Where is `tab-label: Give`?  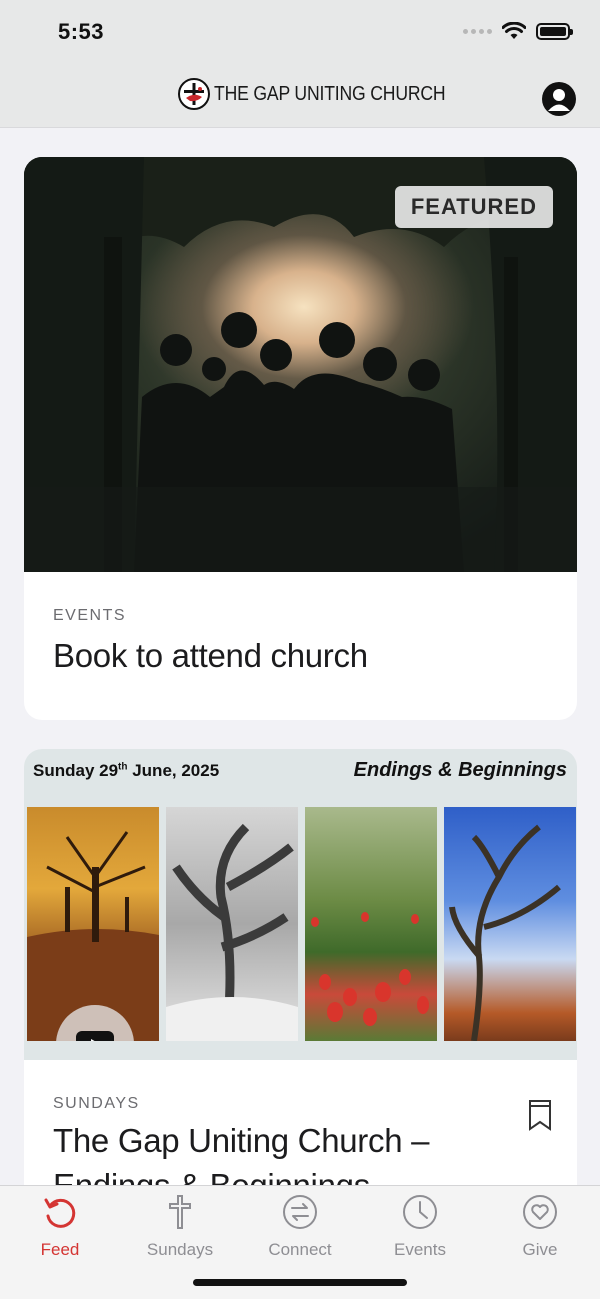
tab-label: Give is located at coordinates (540, 1249).